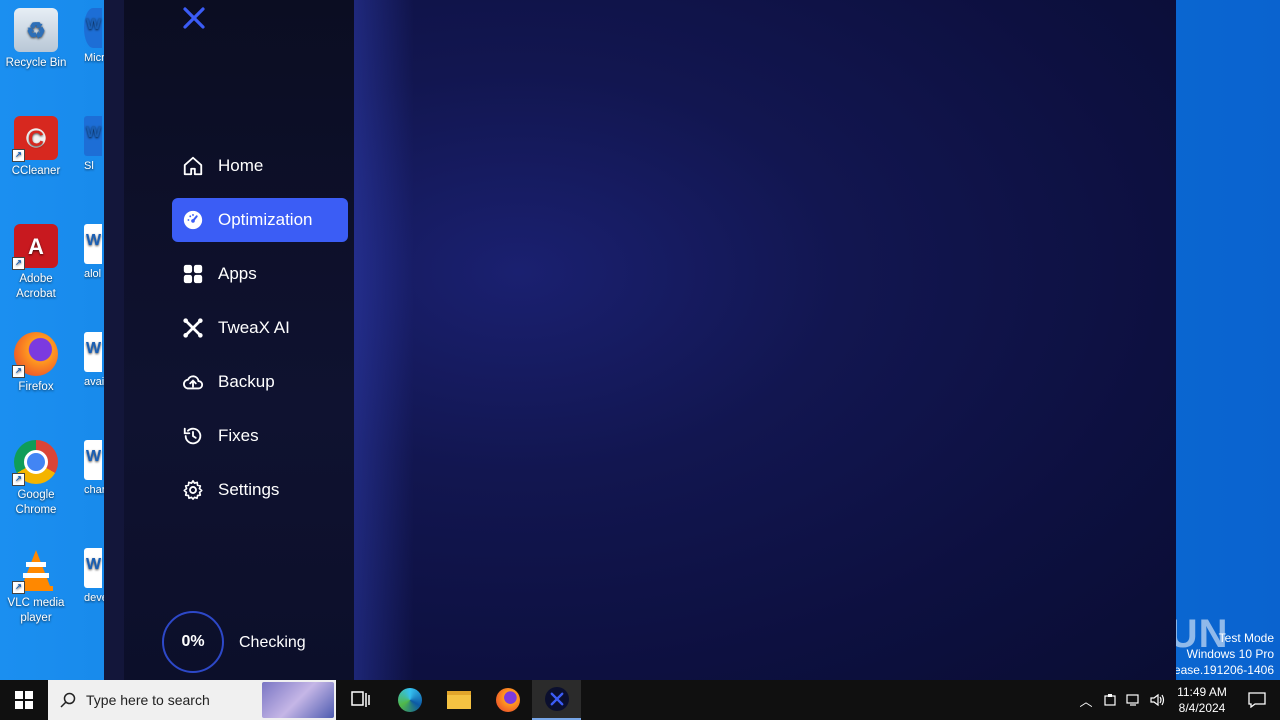  Describe the element at coordinates (94, 360) in the screenshot. I see `partial-desktop-icon: avail` at that location.